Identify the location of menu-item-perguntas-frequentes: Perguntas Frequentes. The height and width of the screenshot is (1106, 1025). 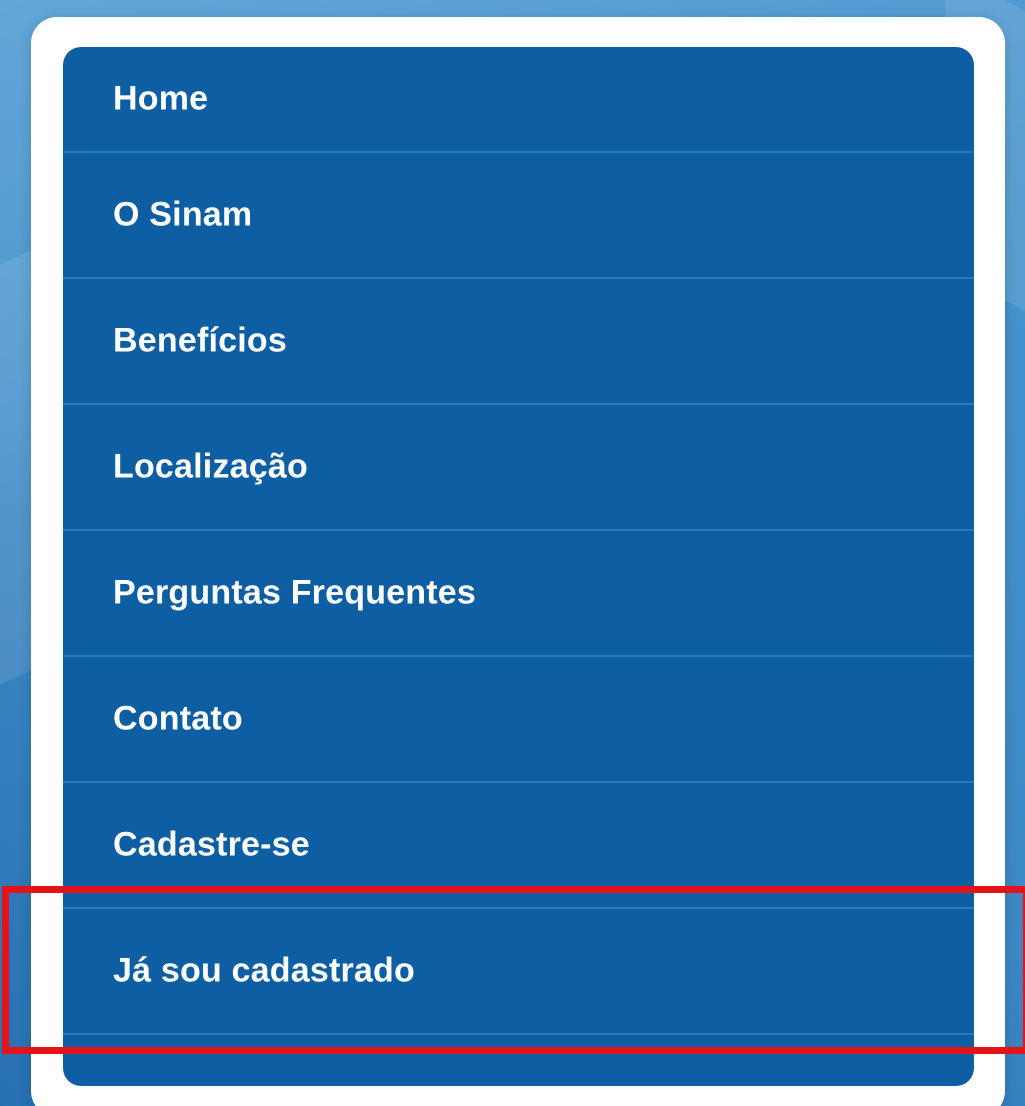
(518, 594).